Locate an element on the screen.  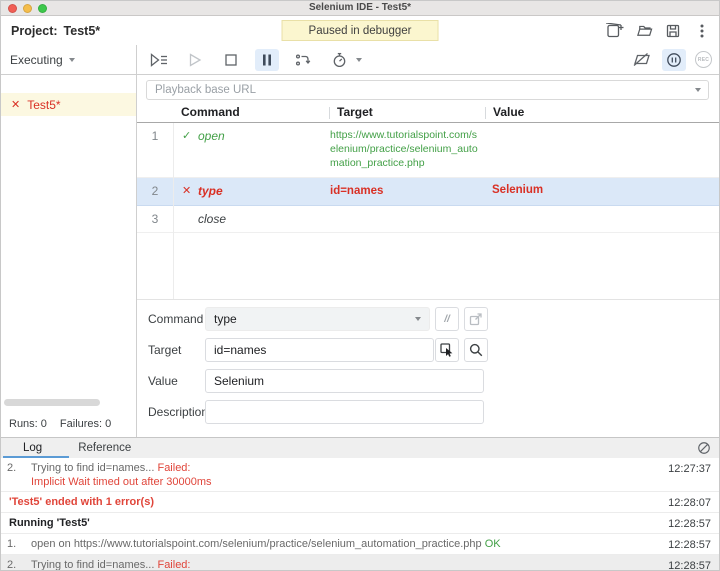
project-name: Test5* is located at coordinates (82, 30).